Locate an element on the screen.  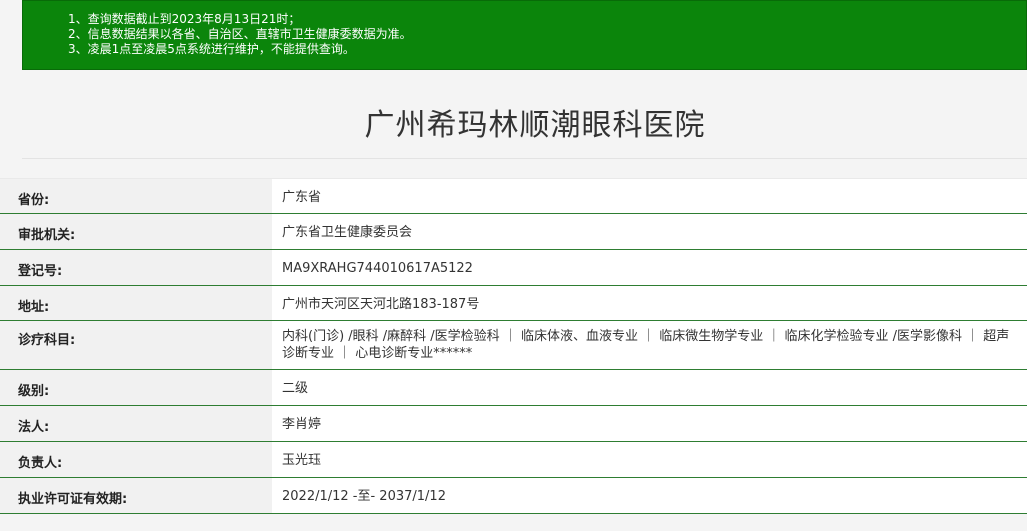
info-row-legal-representative: 法人: 李肖婷 is located at coordinates (513, 423).